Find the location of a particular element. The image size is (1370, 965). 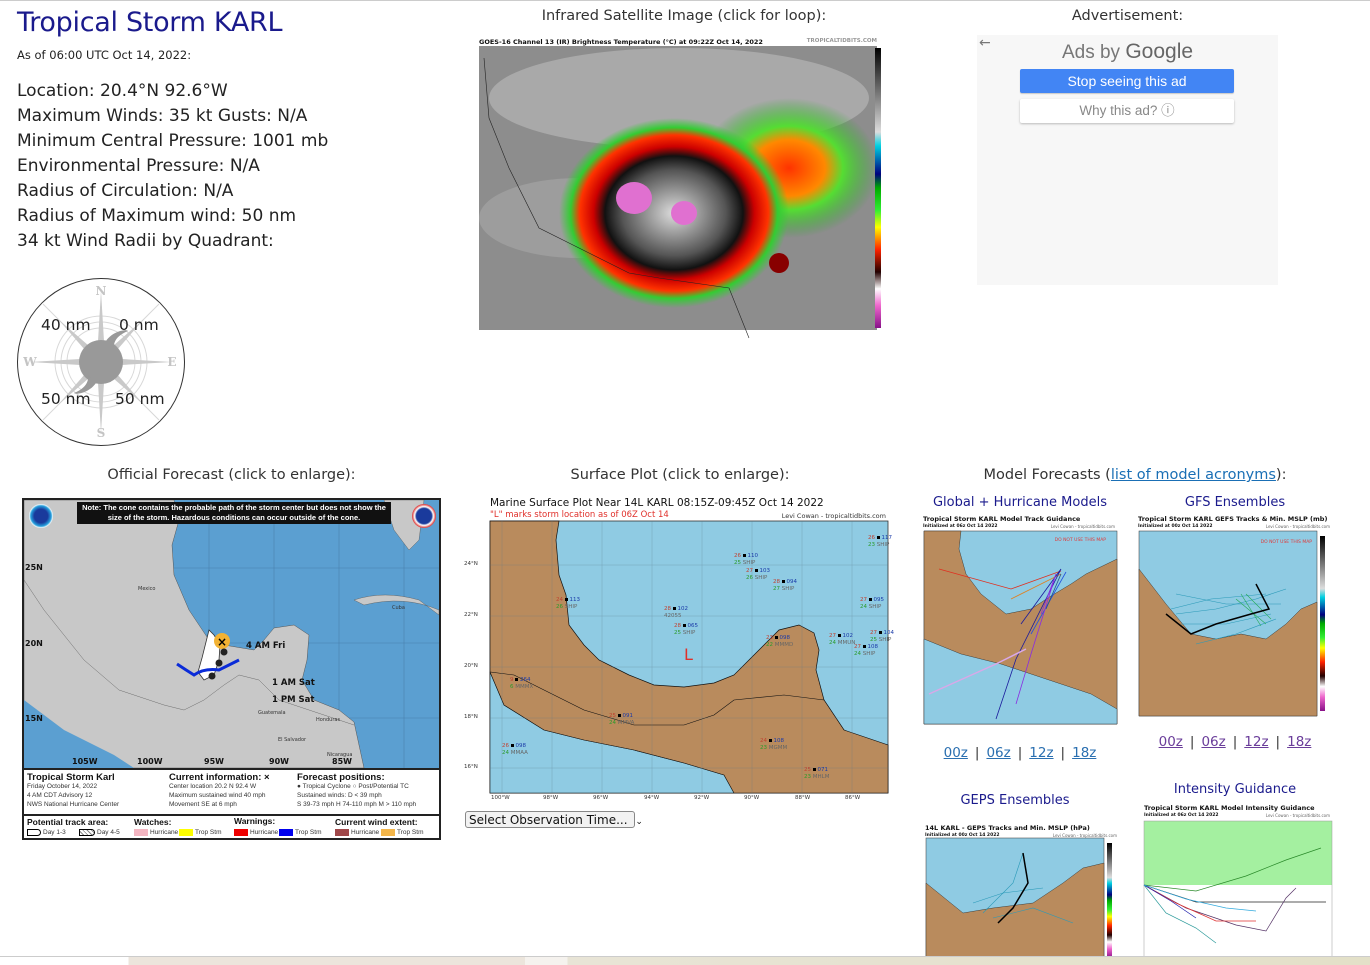

lat-label: 25N is located at coordinates (34, 567).